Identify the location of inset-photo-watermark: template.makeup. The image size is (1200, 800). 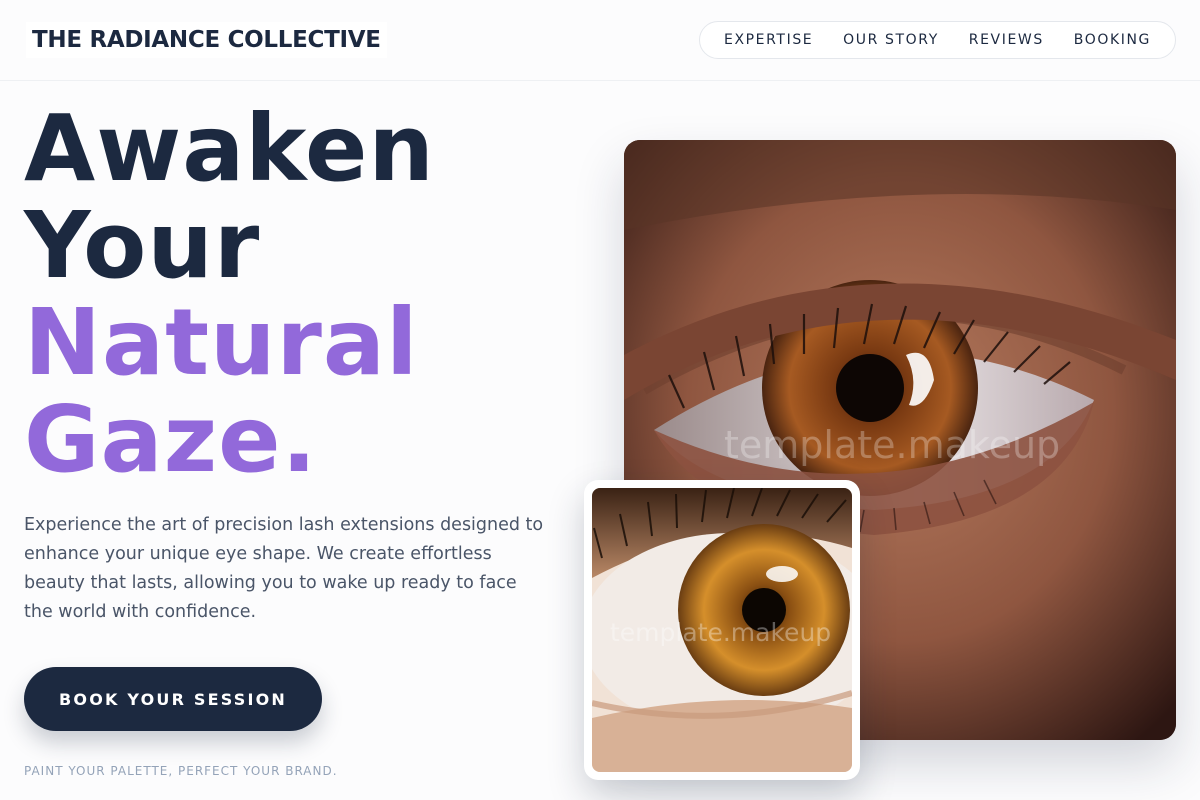
(721, 632).